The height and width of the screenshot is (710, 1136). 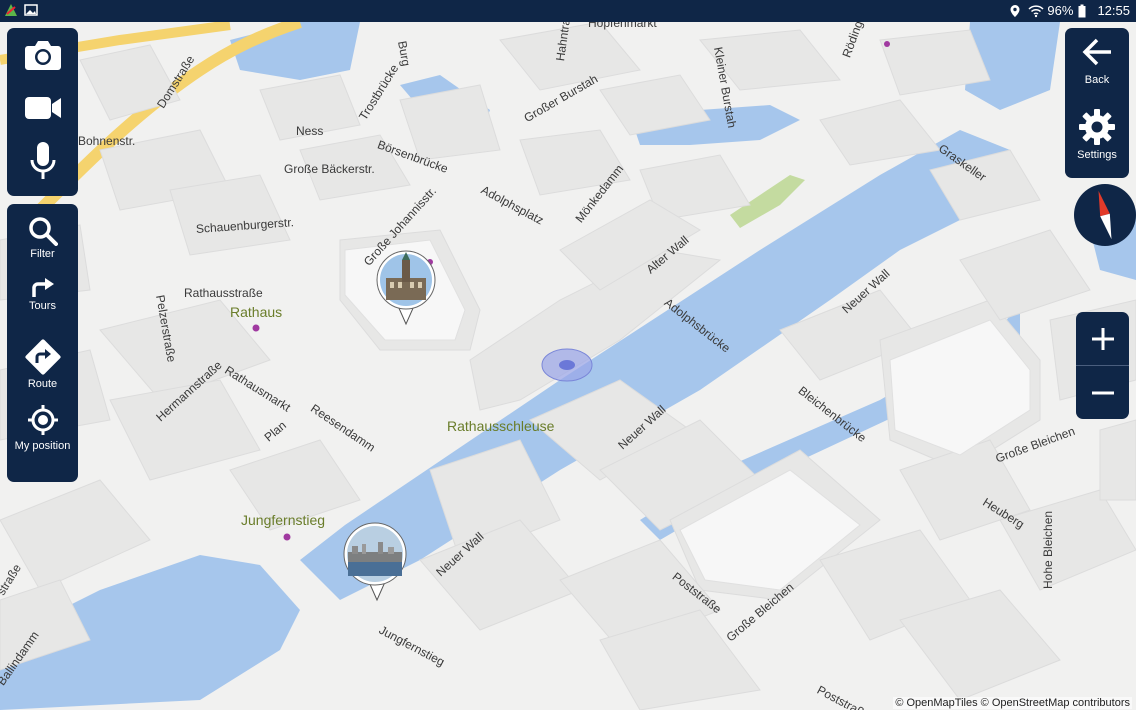 What do you see at coordinates (887, 44) in the screenshot?
I see `poi-dot-north` at bounding box center [887, 44].